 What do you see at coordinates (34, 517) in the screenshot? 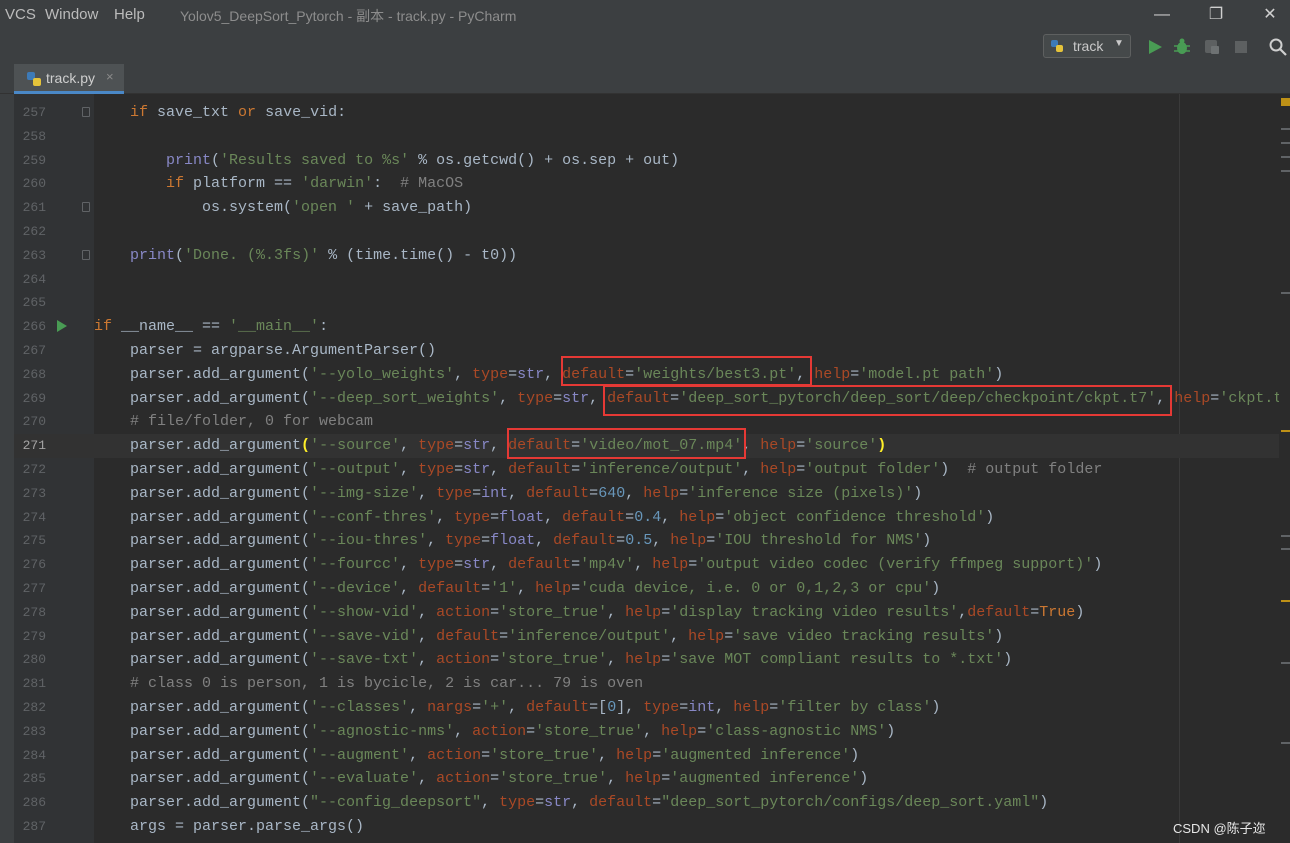
I see `line-number: 274` at bounding box center [34, 517].